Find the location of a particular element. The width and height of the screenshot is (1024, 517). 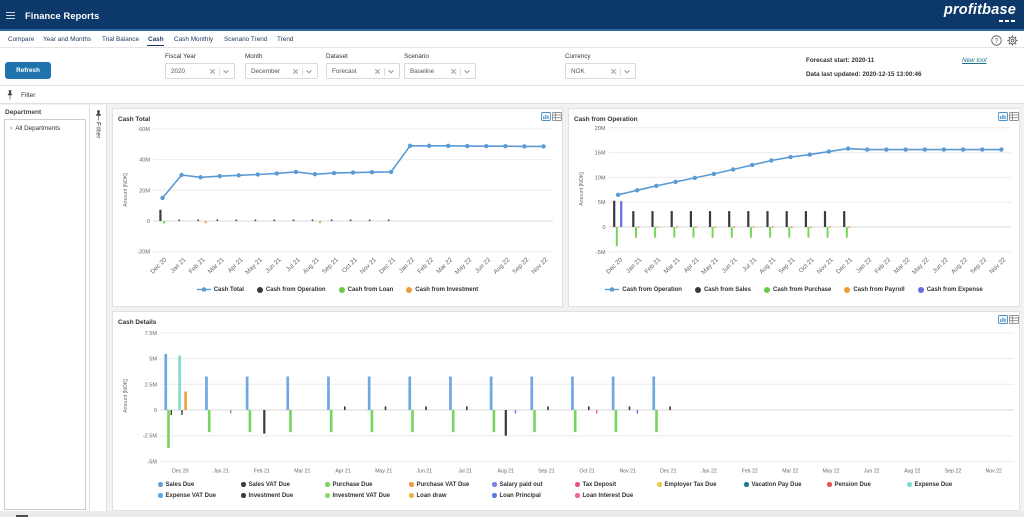

svg-text: 7.5M is located at coordinates (151, 334).